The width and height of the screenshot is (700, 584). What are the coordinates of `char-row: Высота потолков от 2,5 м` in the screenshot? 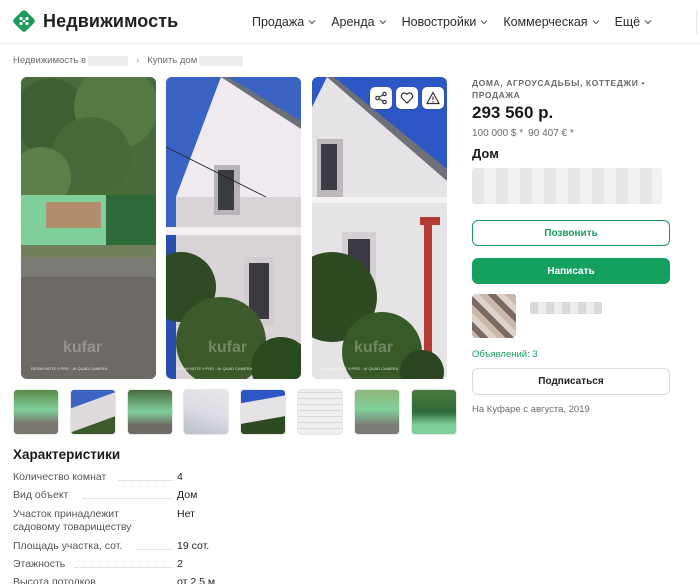 It's located at (123, 580).